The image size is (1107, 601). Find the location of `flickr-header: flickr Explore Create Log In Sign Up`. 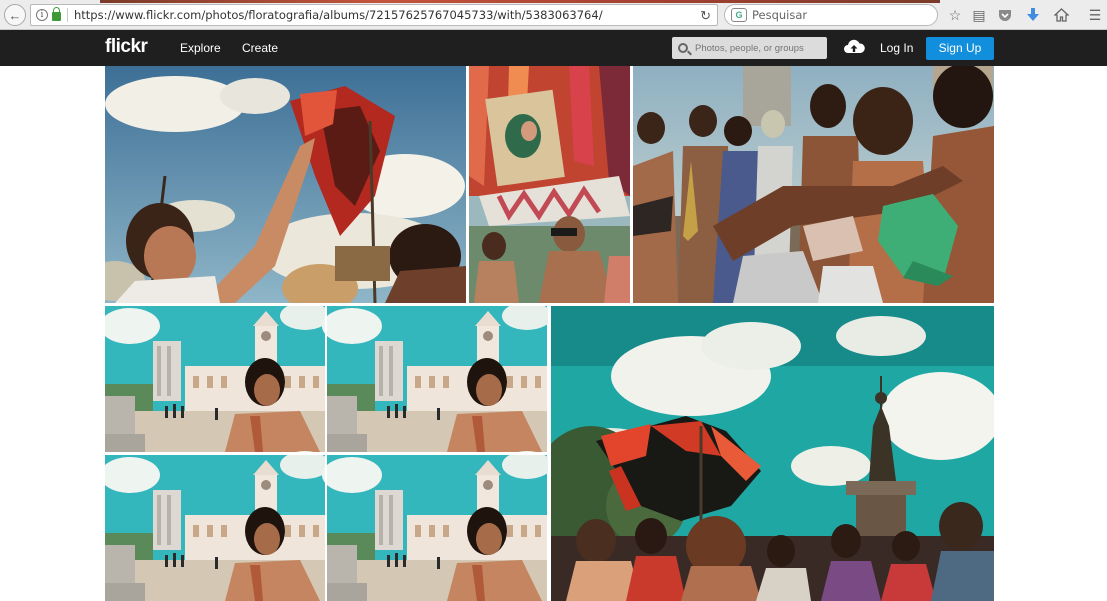

flickr-header: flickr Explore Create Log In Sign Up is located at coordinates (553, 48).